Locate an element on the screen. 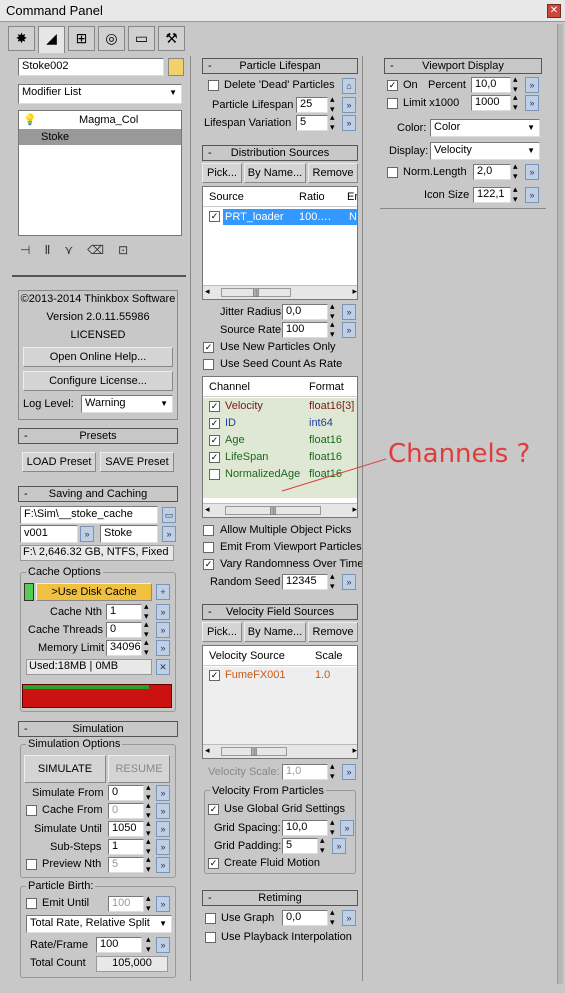 The image size is (565, 993). preview-nth-field: 5 is located at coordinates (126, 865).